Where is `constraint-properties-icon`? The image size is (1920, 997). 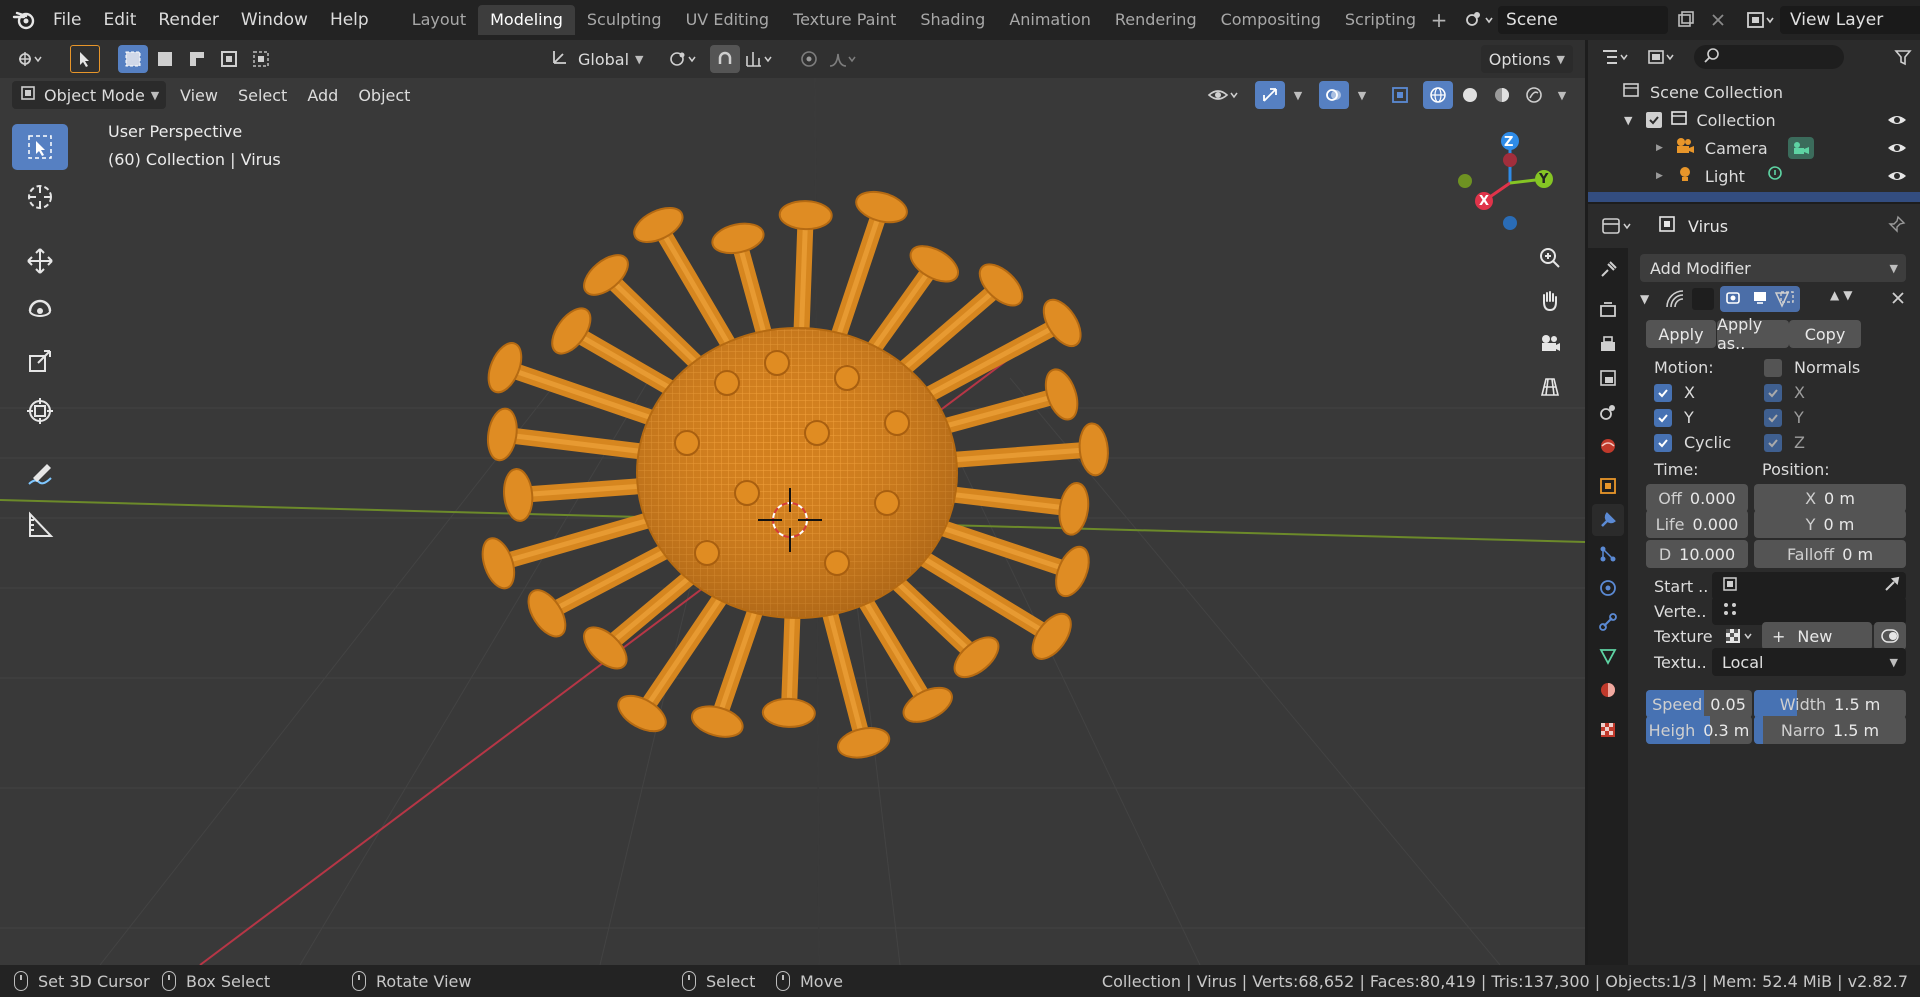 constraint-properties-icon is located at coordinates (1608, 622).